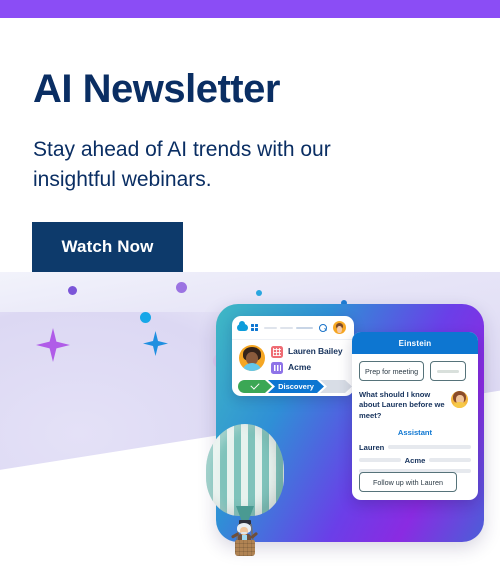 This screenshot has height=575, width=500. Describe the element at coordinates (300, 367) in the screenshot. I see `account-name: Acme` at that location.